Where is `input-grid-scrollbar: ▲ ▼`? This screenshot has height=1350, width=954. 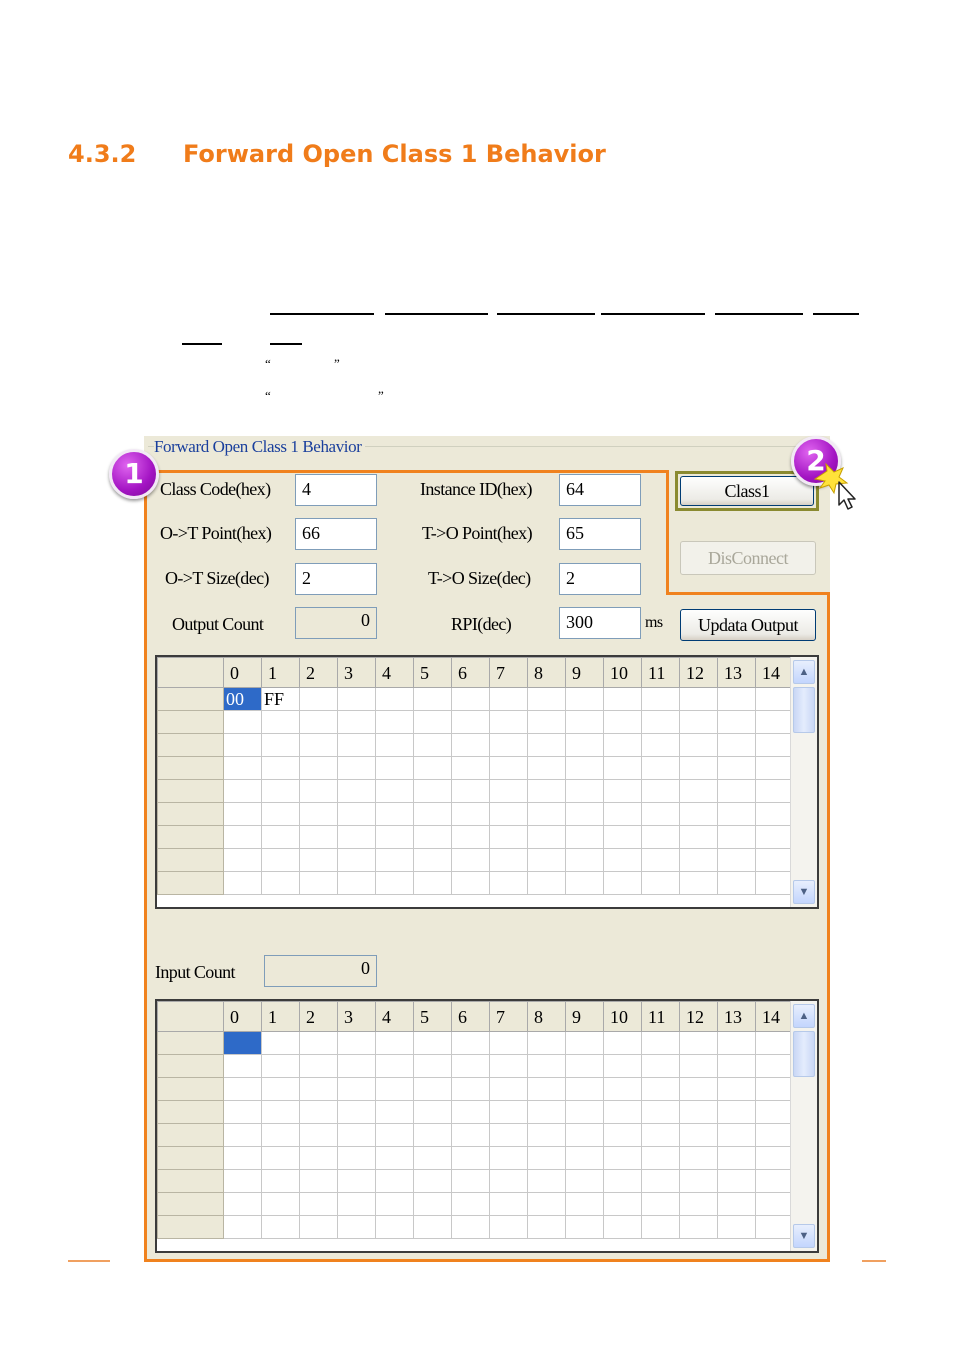
input-grid-scrollbar: ▲ ▼ is located at coordinates (803, 1126).